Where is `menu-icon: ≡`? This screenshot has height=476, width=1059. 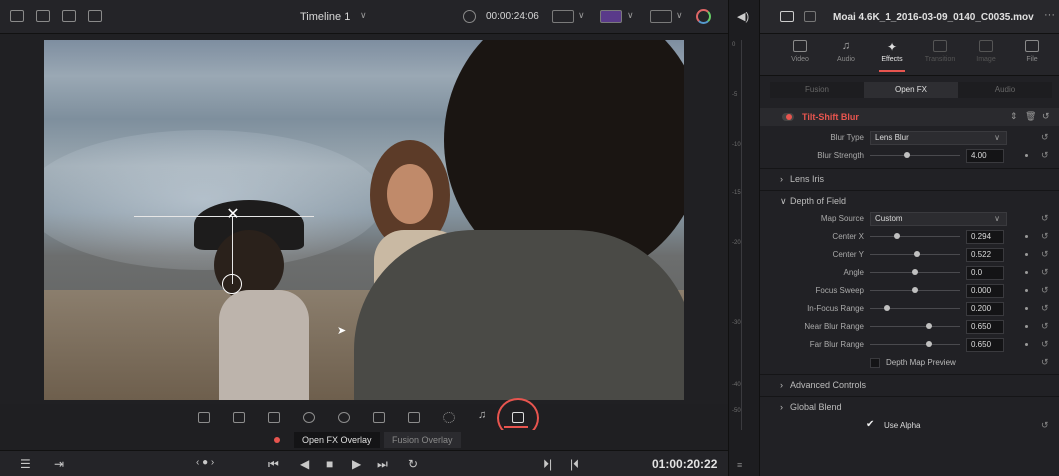
menu-icon: ≡ is located at coordinates (739, 465).